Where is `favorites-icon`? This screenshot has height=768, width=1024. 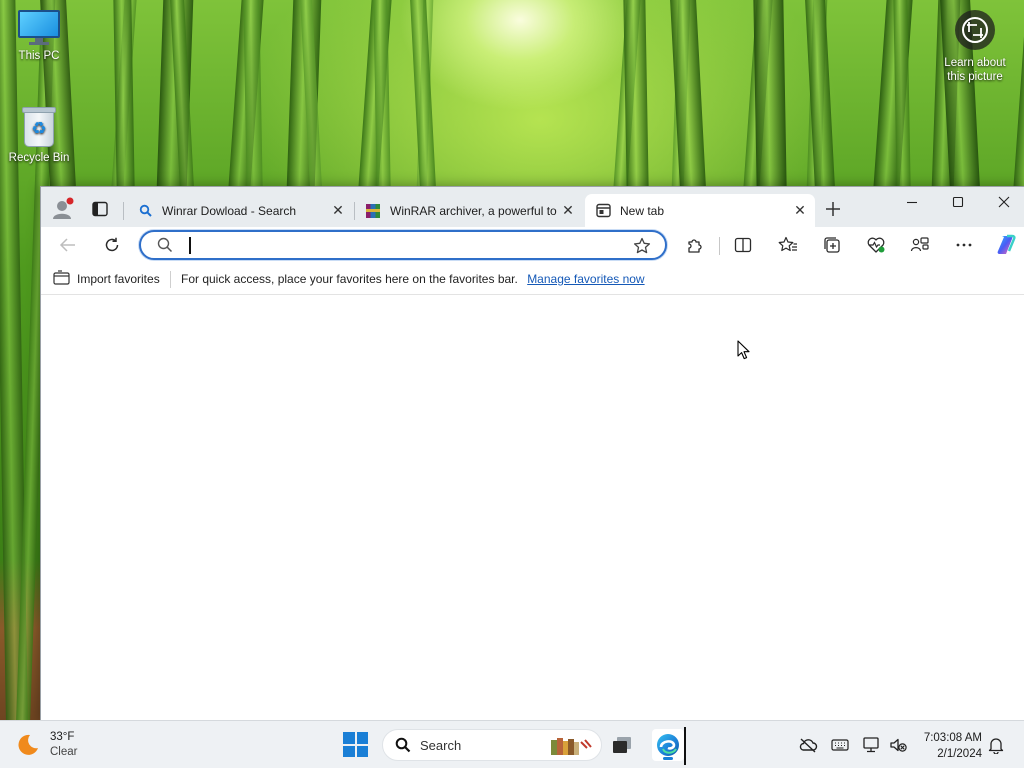
favorites-icon is located at coordinates (787, 244).